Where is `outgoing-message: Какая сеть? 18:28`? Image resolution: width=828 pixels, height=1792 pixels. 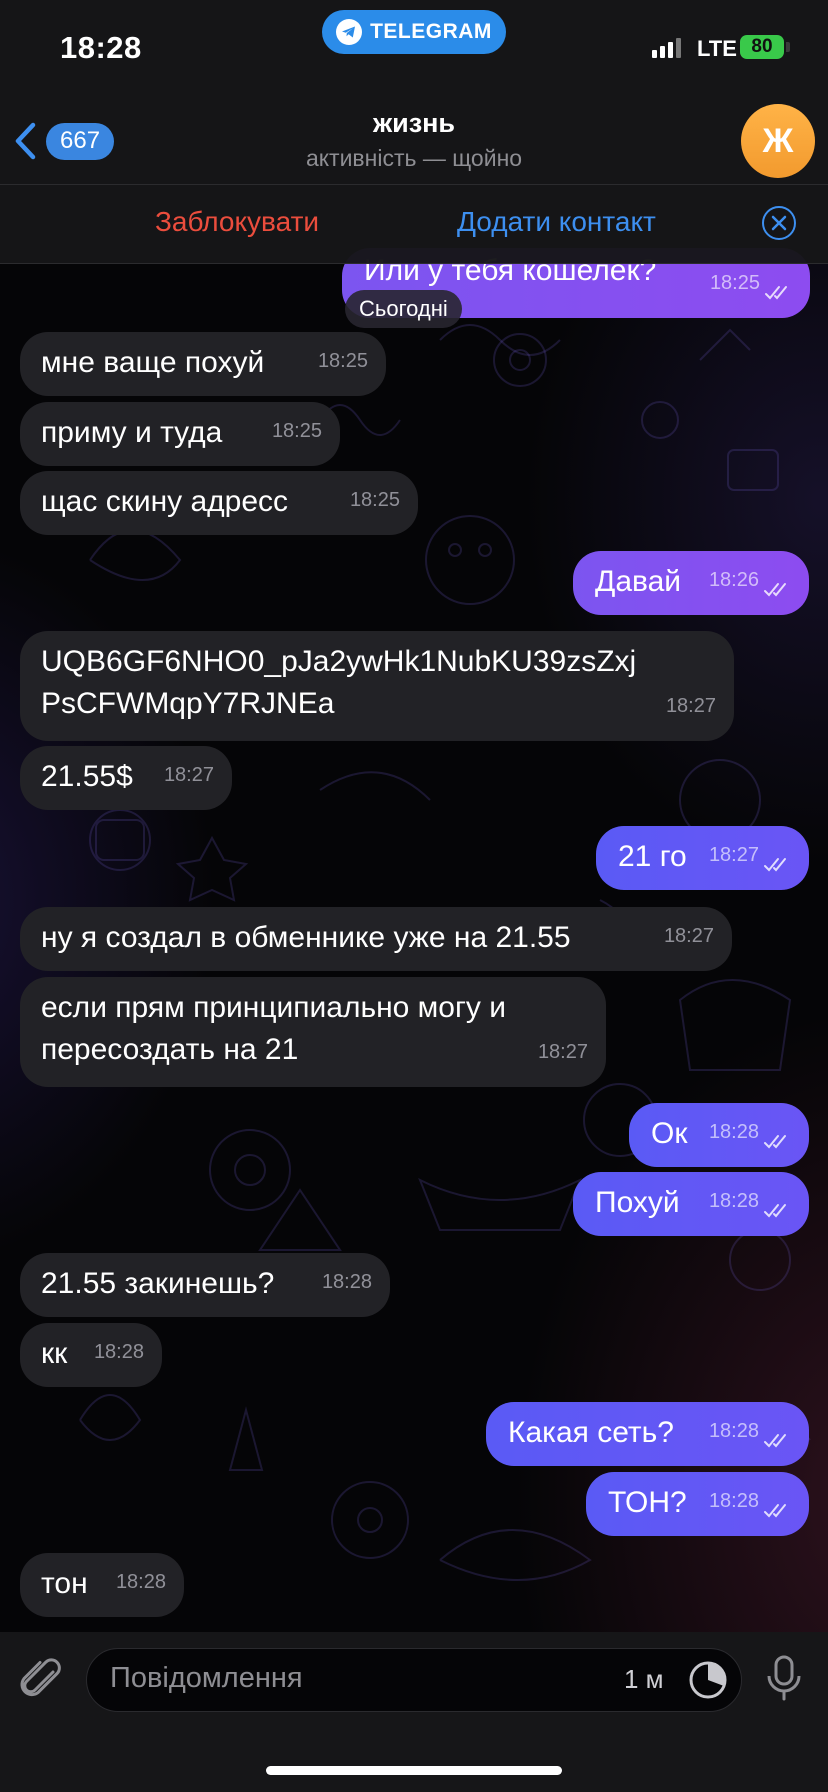
outgoing-message: Какая сеть? 18:28 is located at coordinates (647, 1434).